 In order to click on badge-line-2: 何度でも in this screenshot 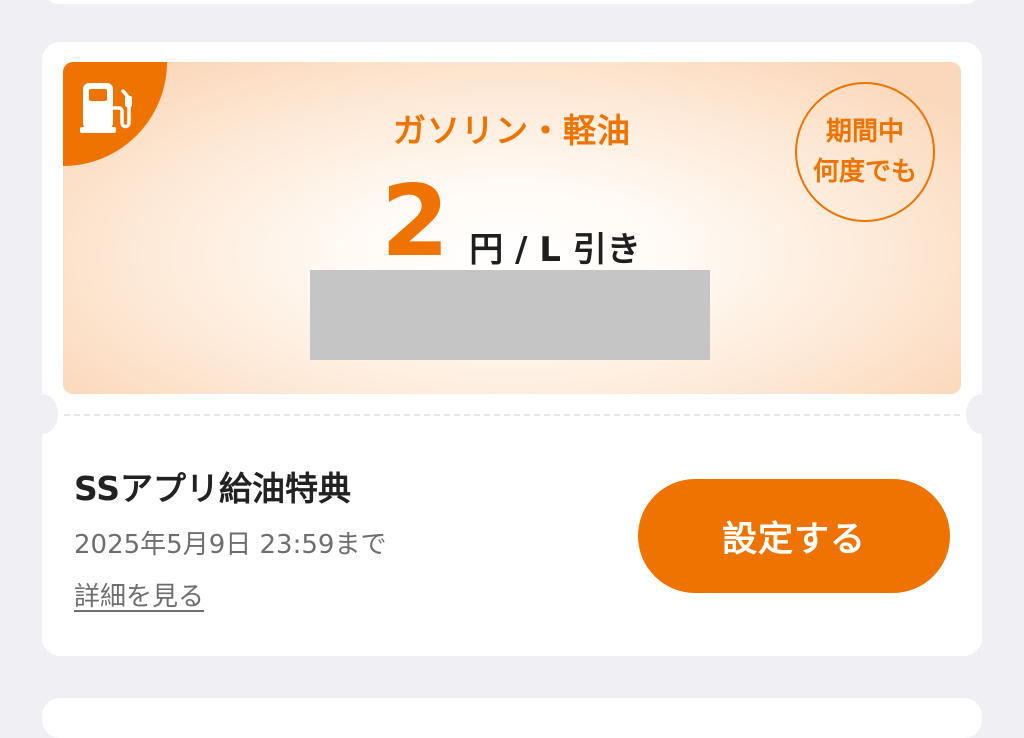, I will do `click(864, 172)`.